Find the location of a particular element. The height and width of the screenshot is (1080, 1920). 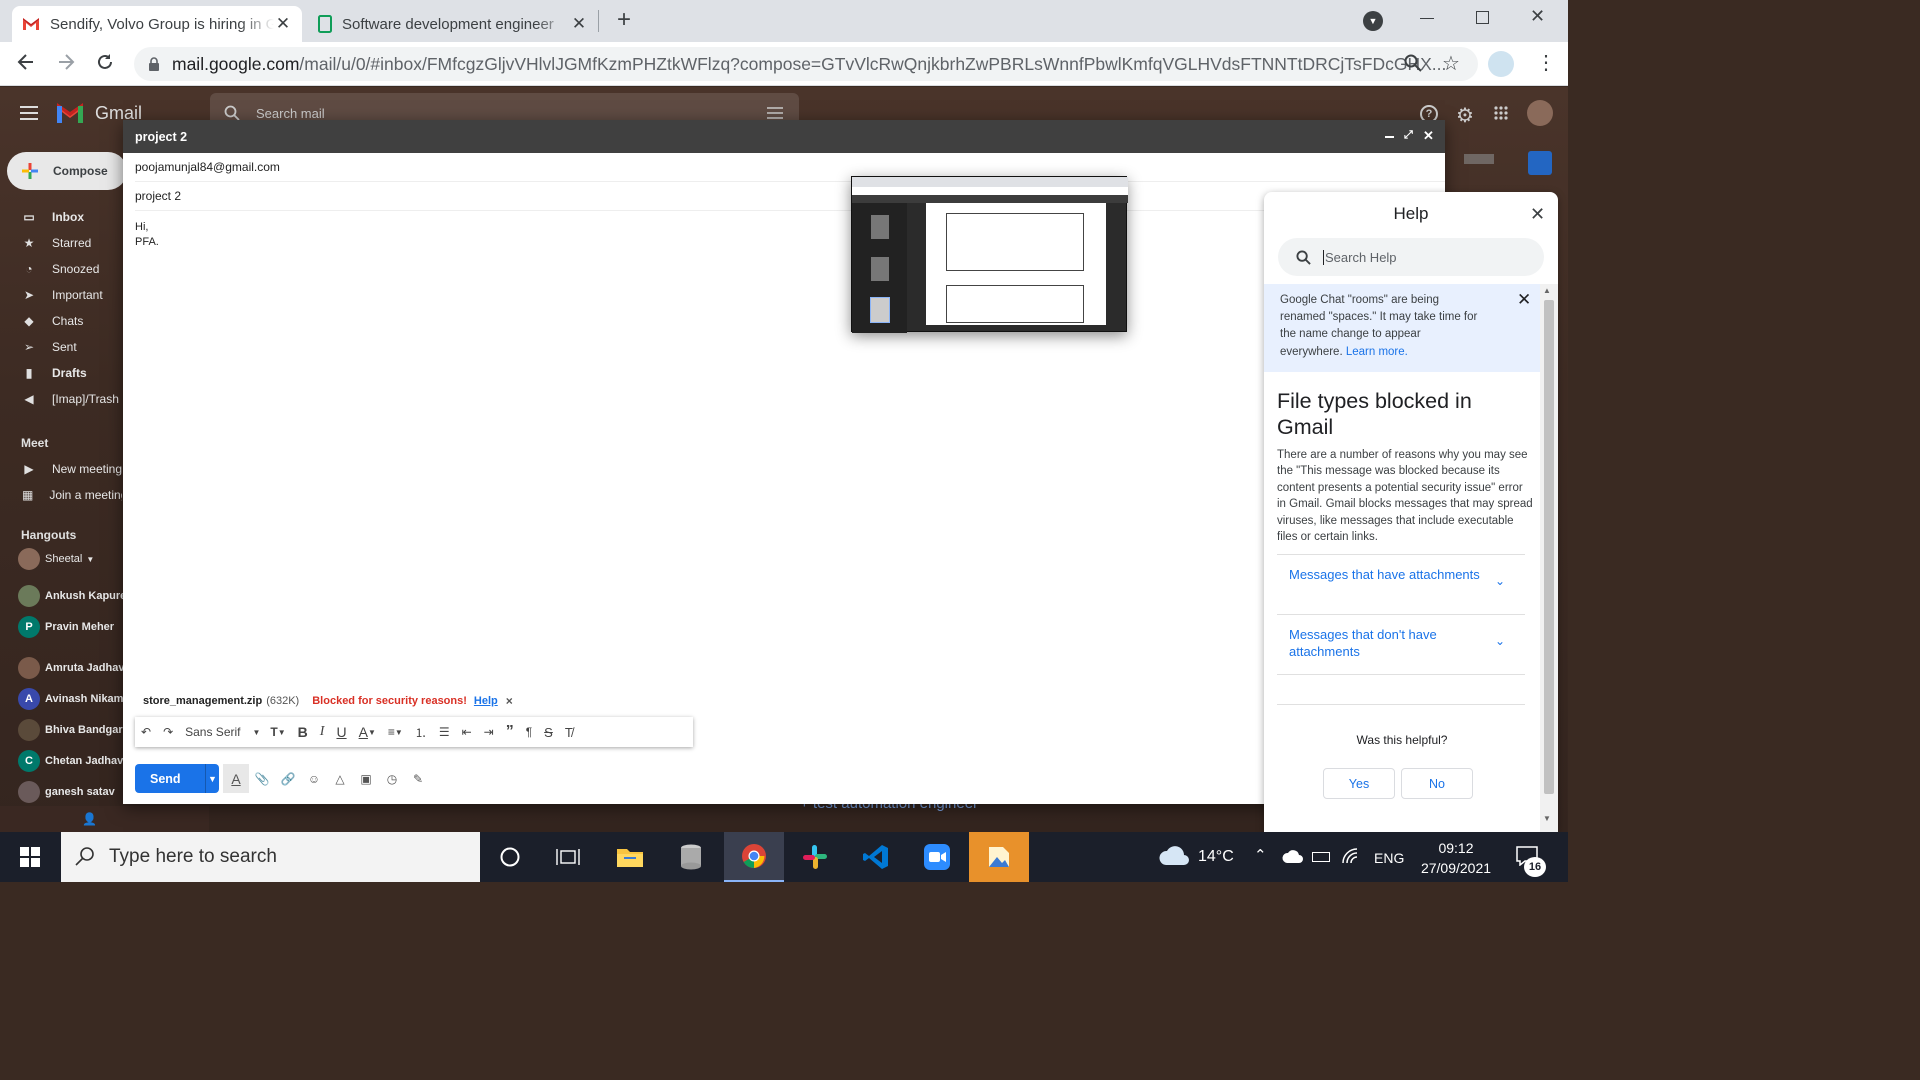

search-options-icon is located at coordinates (775, 113).